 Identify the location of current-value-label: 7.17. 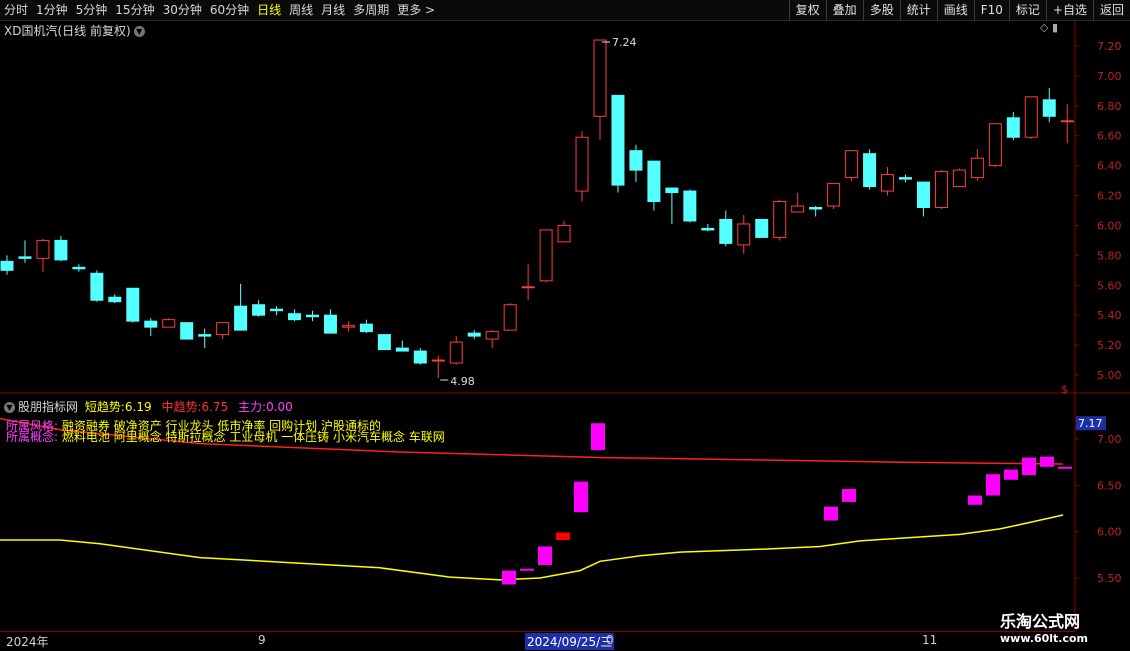
(1090, 423).